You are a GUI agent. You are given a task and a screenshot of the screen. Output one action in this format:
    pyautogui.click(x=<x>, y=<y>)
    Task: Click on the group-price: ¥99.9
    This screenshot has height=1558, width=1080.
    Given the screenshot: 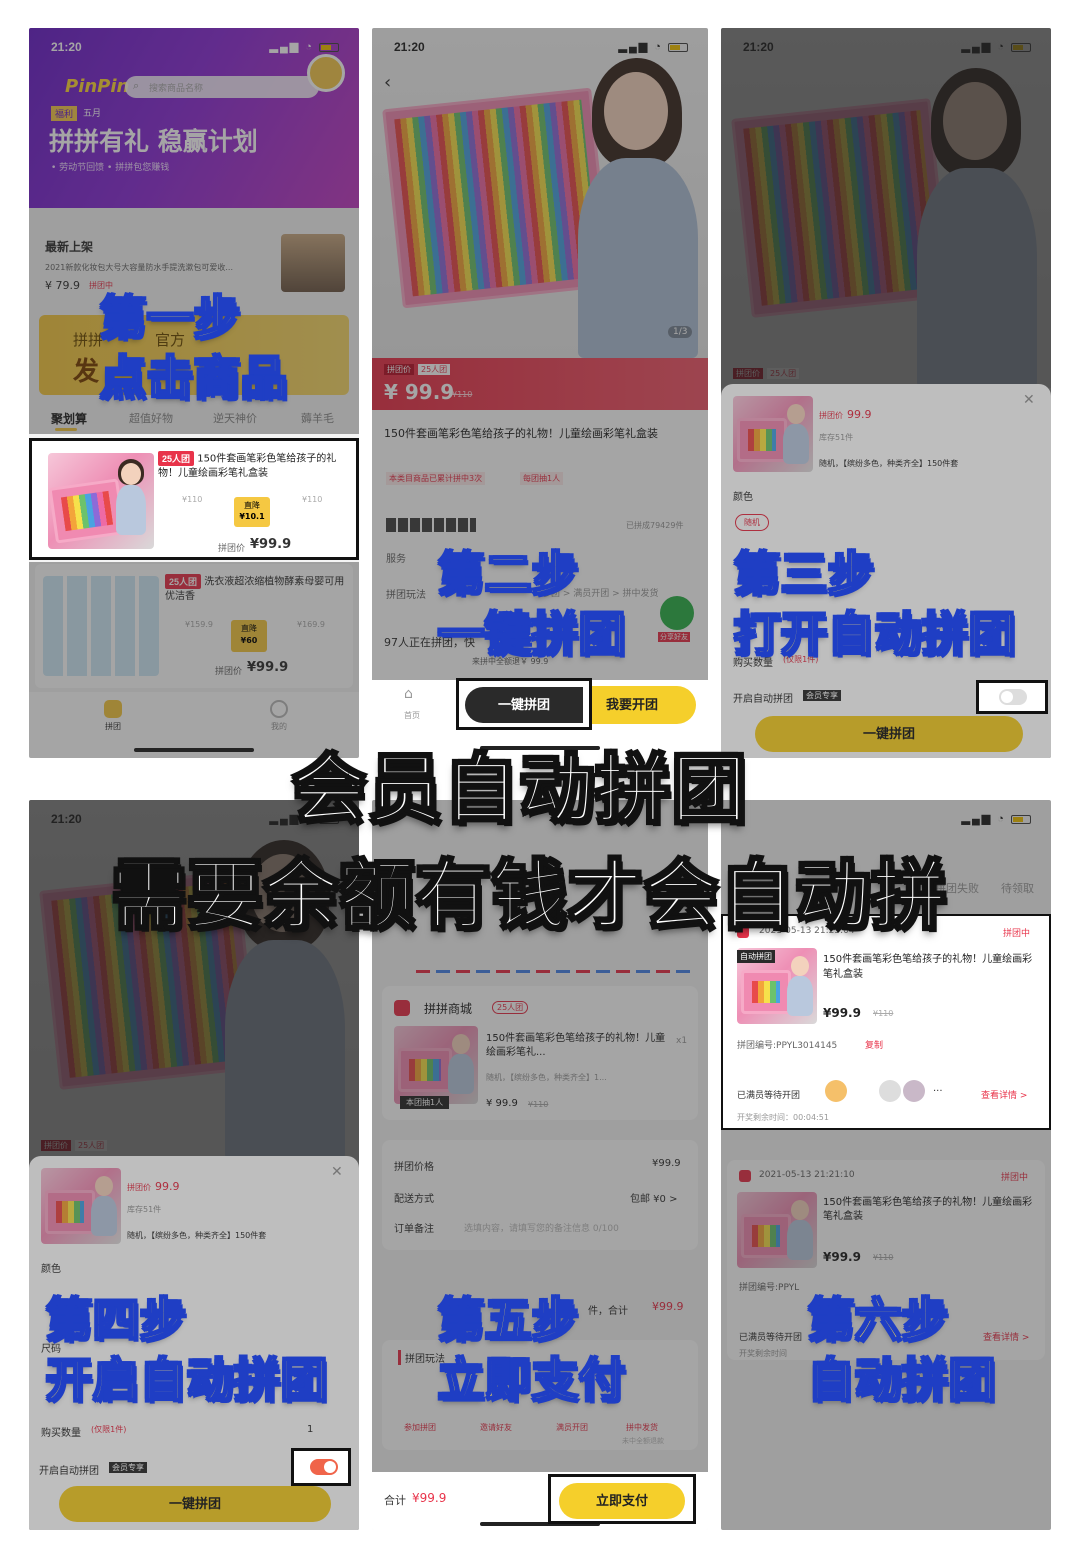 What is the action you would take?
    pyautogui.click(x=268, y=667)
    